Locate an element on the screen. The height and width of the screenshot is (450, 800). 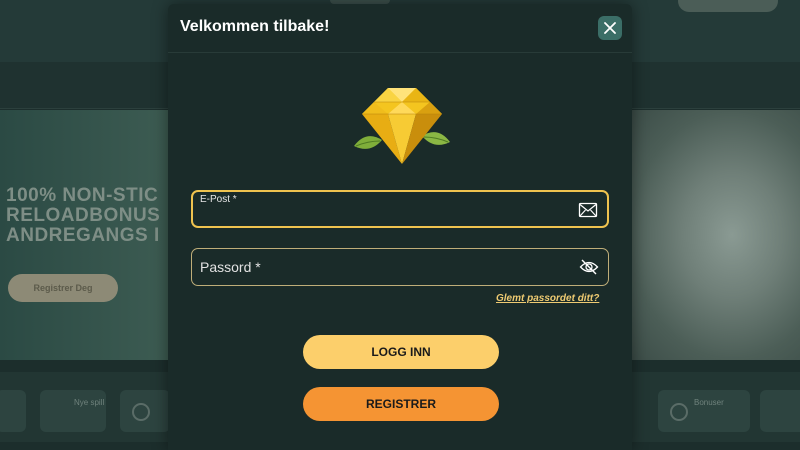
modal-title: Velkommen tilbake! is located at coordinates (255, 26).